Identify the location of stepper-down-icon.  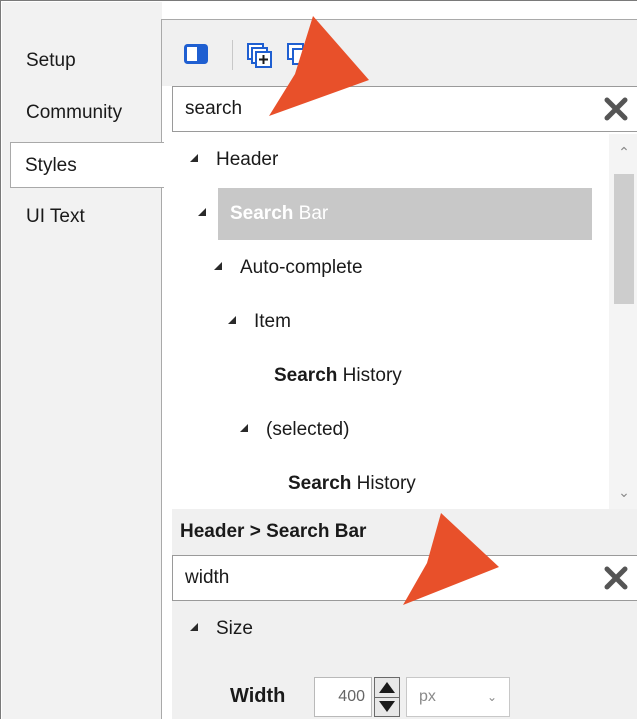
(387, 707).